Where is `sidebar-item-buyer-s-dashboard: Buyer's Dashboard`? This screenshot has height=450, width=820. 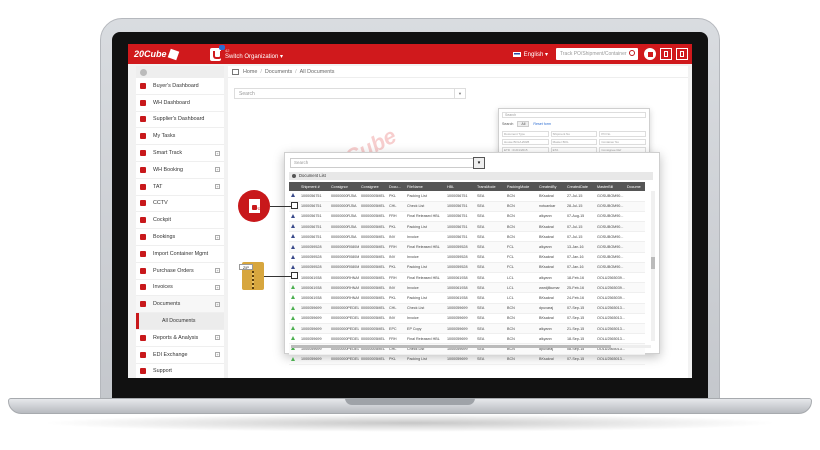
sidebar-item-buyer-s-dashboard: Buyer's Dashboard is located at coordinates (180, 86).